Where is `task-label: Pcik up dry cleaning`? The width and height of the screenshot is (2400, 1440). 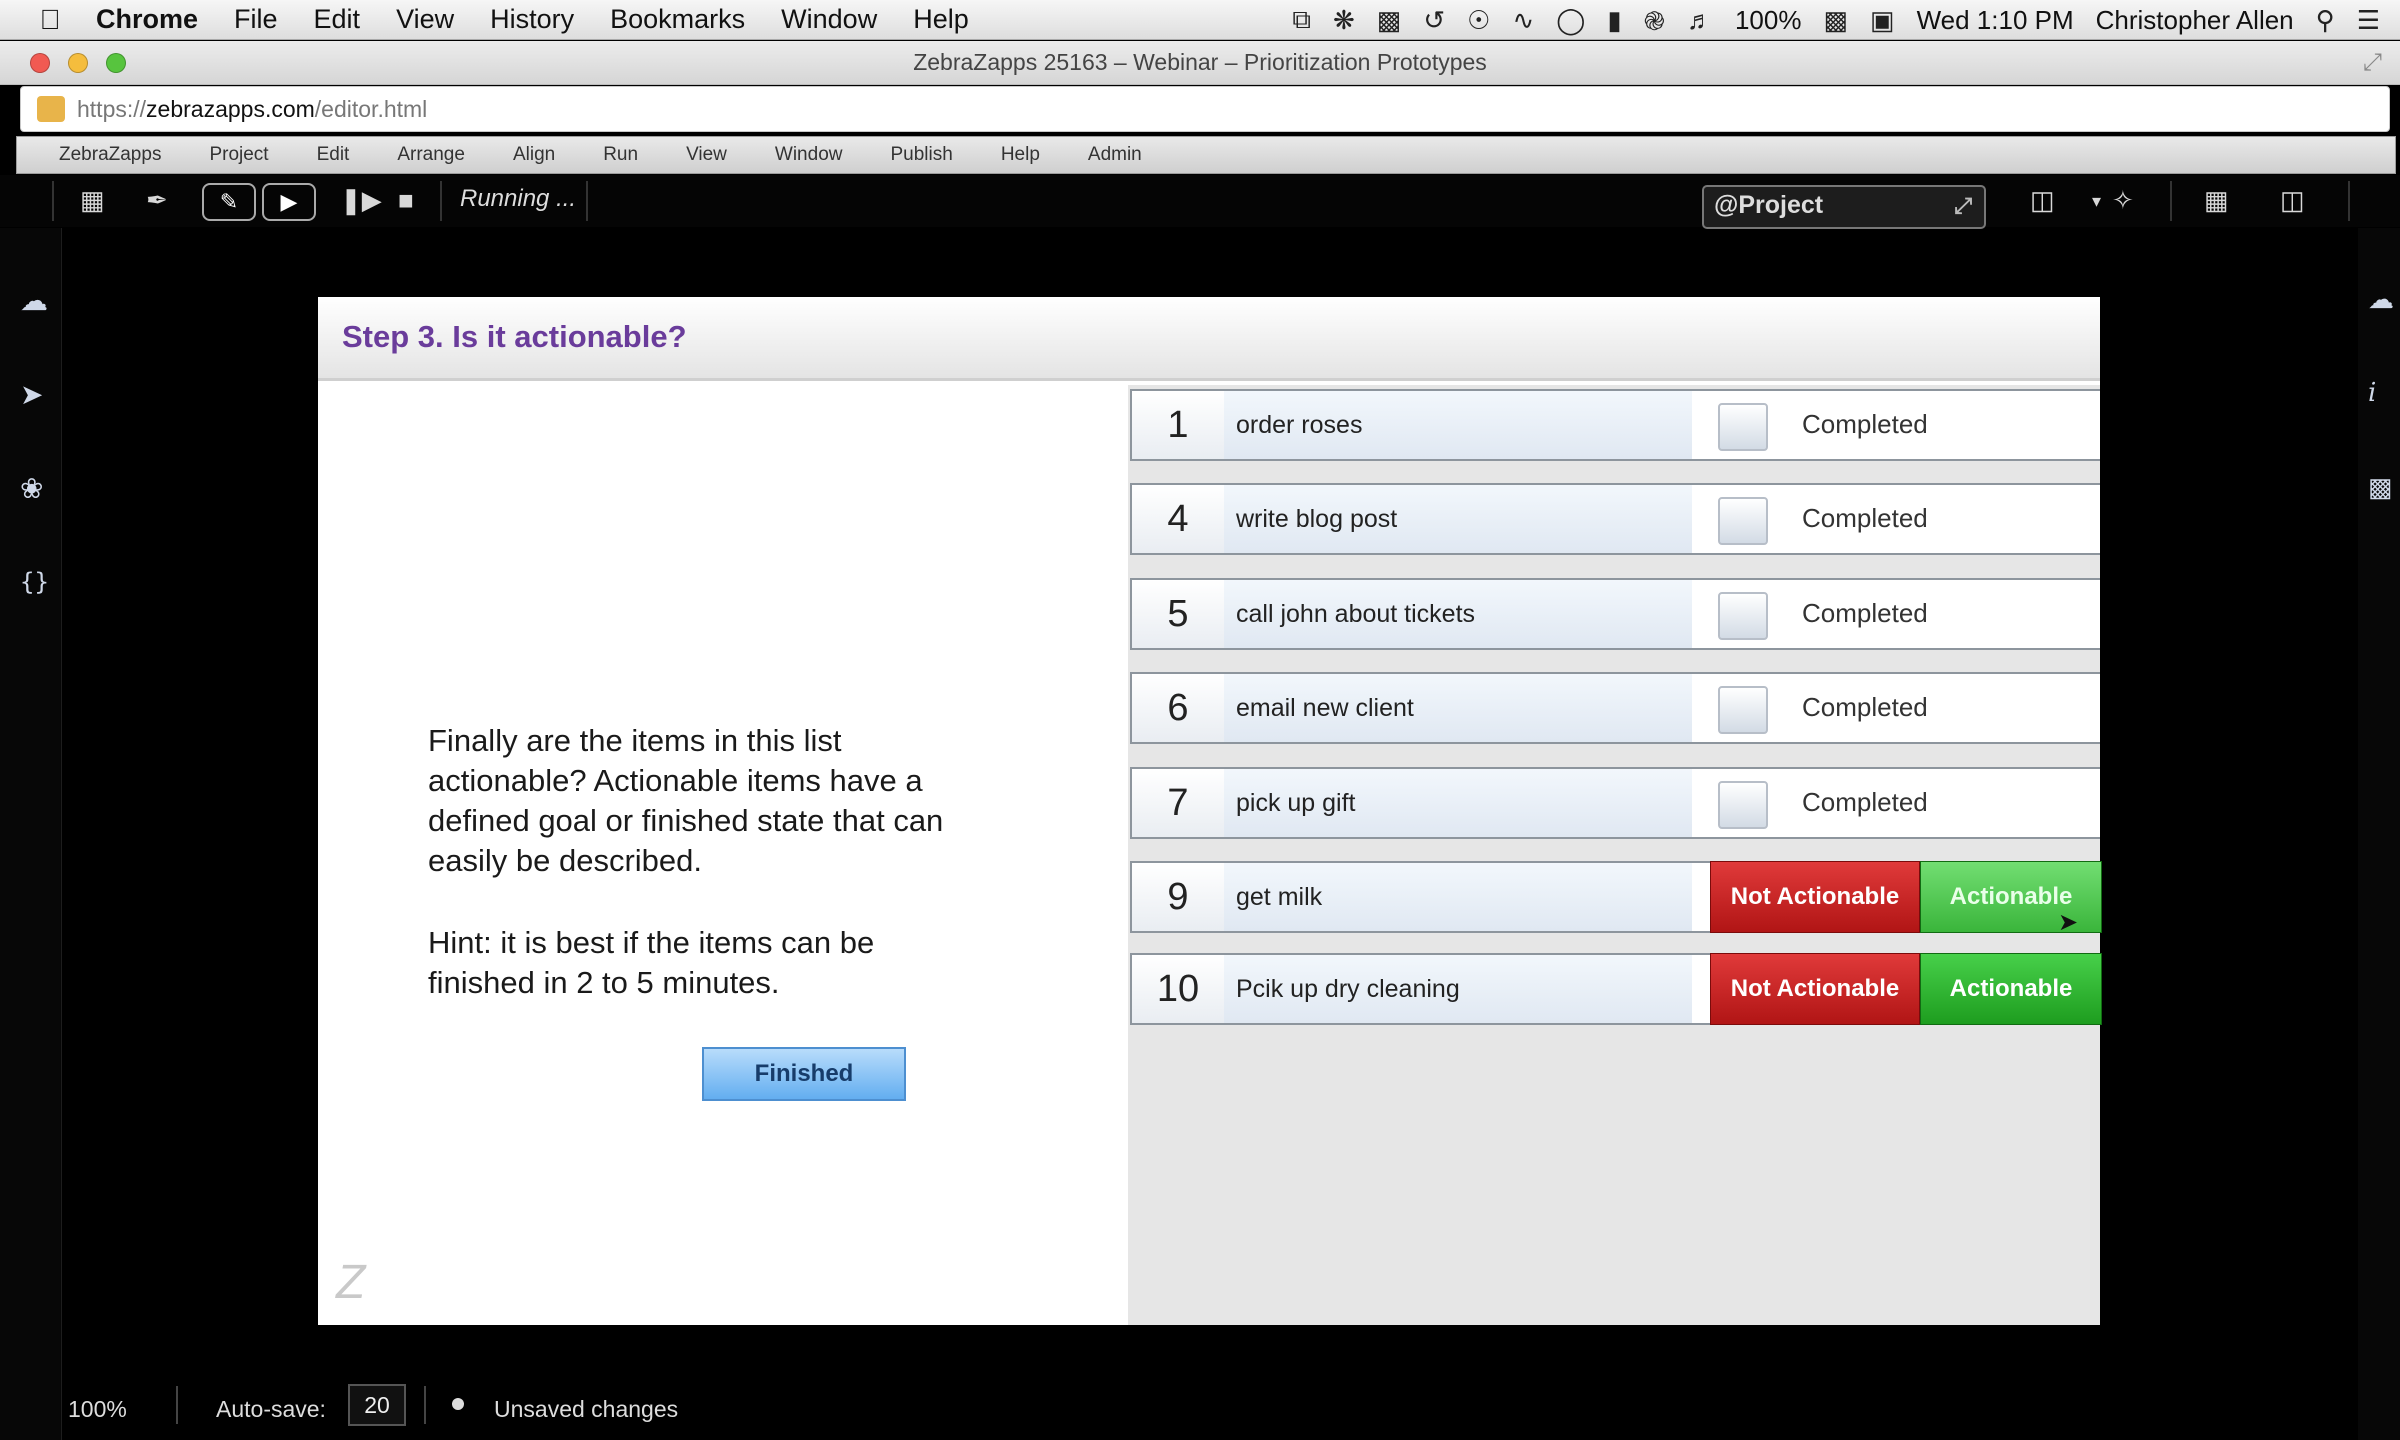 task-label: Pcik up dry cleaning is located at coordinates (1458, 989).